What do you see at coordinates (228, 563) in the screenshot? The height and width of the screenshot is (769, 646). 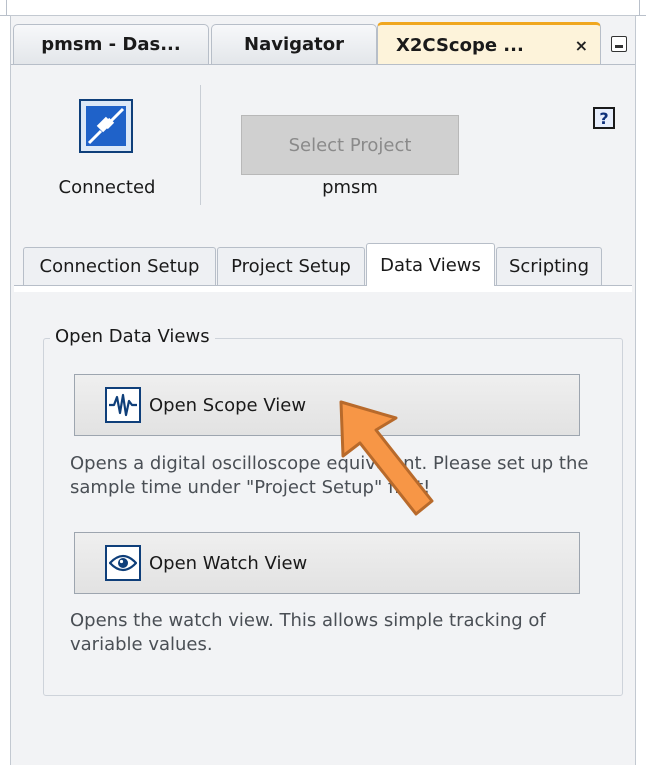 I see `open-watch-view-label: Open Watch View` at bounding box center [228, 563].